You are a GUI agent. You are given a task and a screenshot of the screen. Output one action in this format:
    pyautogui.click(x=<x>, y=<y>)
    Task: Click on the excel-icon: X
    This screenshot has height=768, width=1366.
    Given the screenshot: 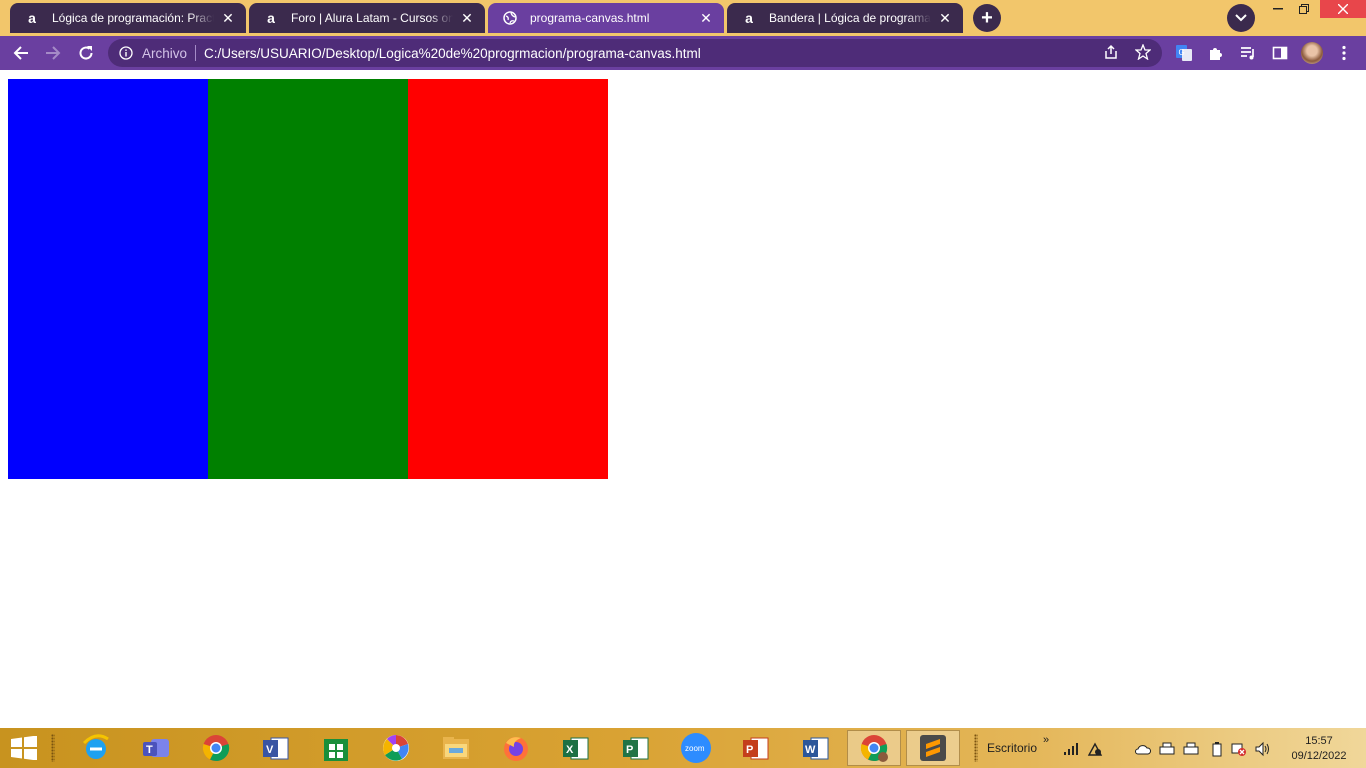 What is the action you would take?
    pyautogui.click(x=576, y=748)
    